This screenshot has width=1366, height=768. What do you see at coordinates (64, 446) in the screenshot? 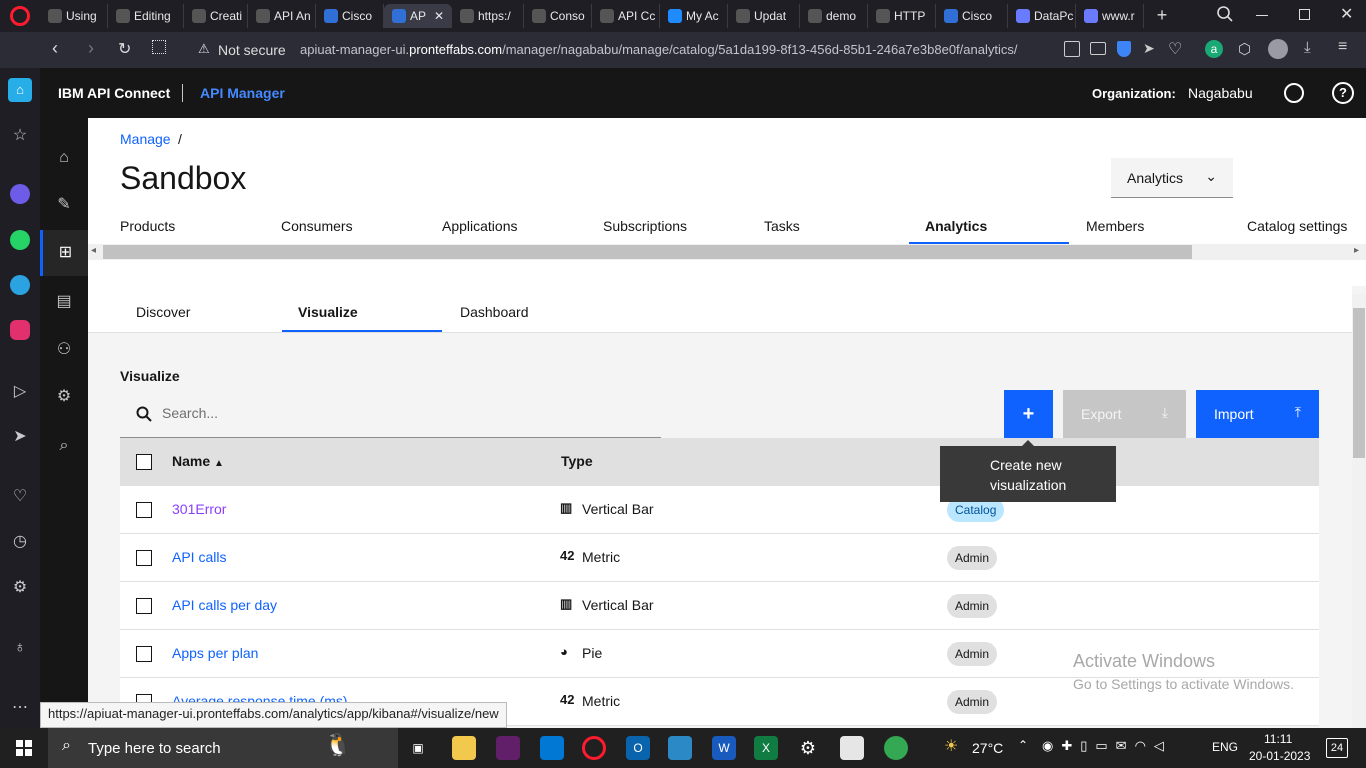
I see `search-nav-icon: ⌕` at bounding box center [64, 446].